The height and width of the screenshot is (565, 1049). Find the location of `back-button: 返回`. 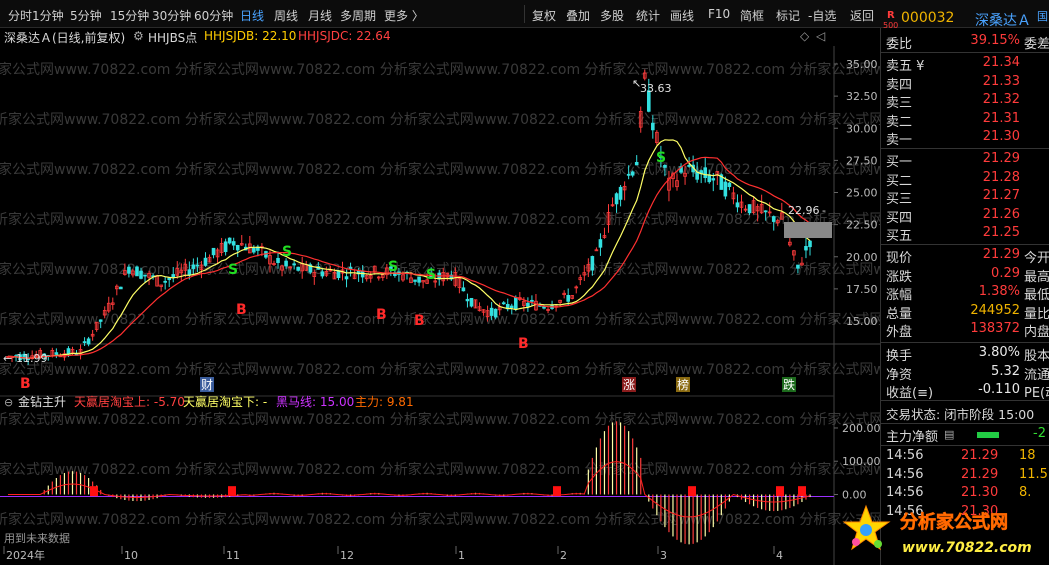

back-button: 返回 is located at coordinates (862, 15).